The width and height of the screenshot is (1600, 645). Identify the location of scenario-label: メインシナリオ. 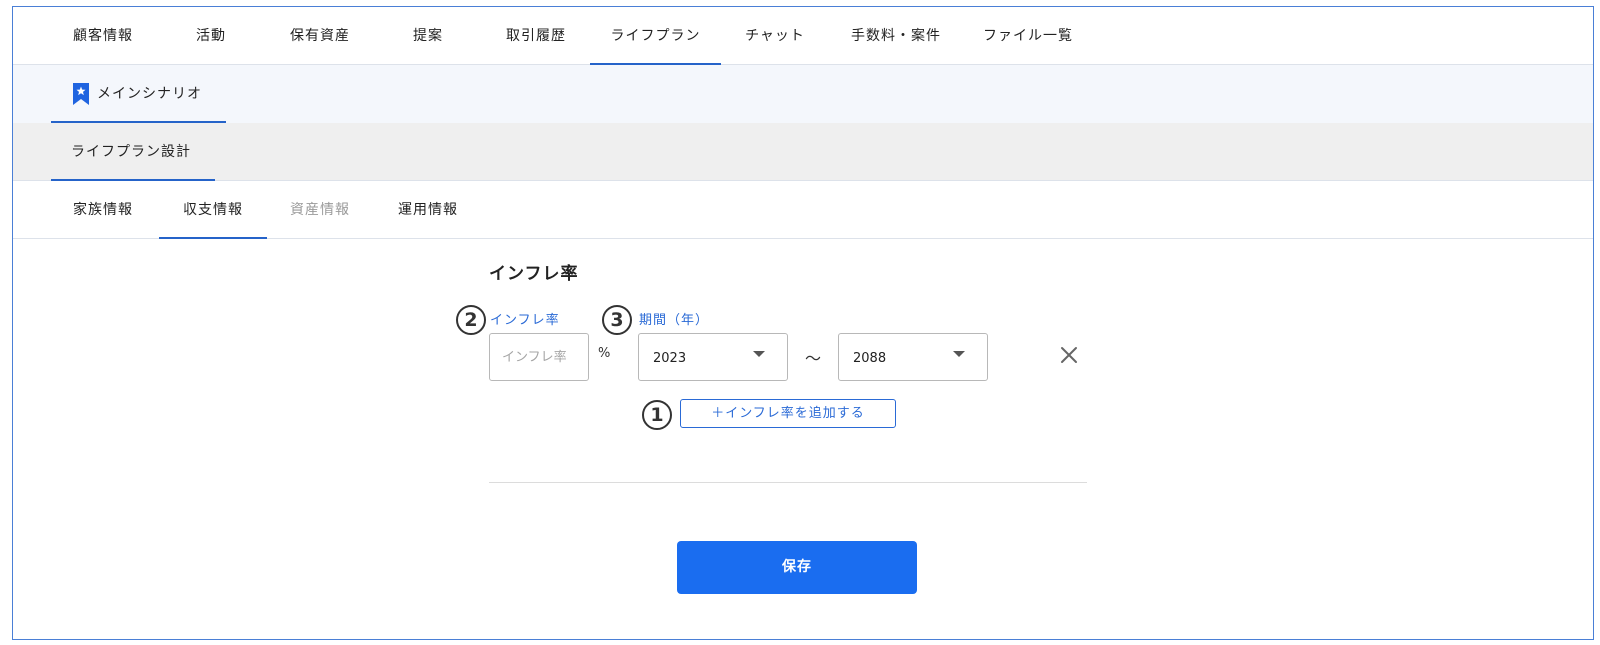
(149, 94).